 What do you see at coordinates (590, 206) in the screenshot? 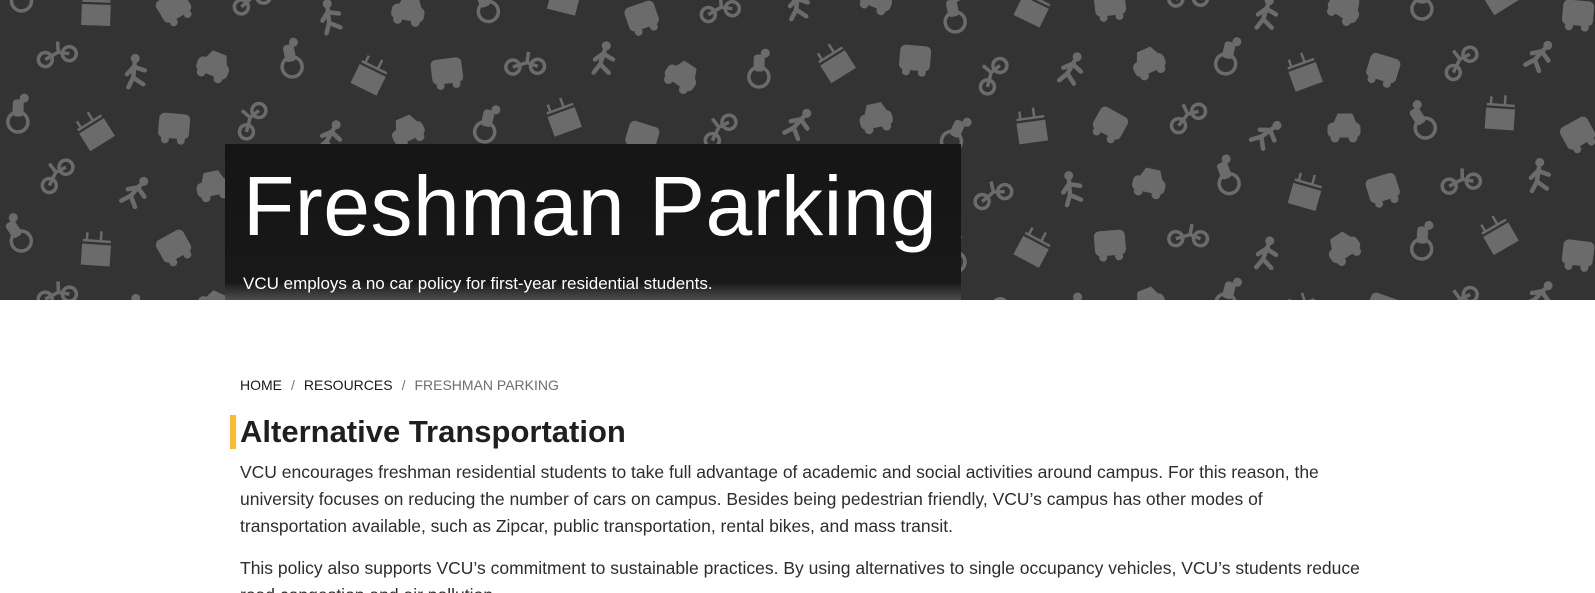
I see `page-title: Freshman Parking` at bounding box center [590, 206].